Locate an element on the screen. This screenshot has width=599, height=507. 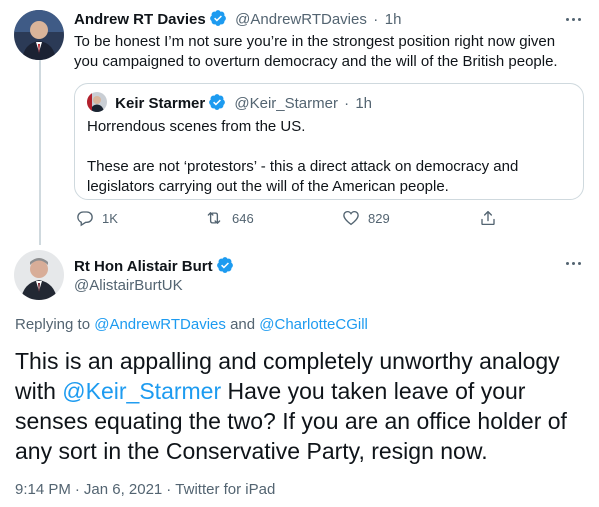
tweet-meta: 9:14 PM · Jan 6, 2021 · Twitter for iPad is located at coordinates (145, 489).